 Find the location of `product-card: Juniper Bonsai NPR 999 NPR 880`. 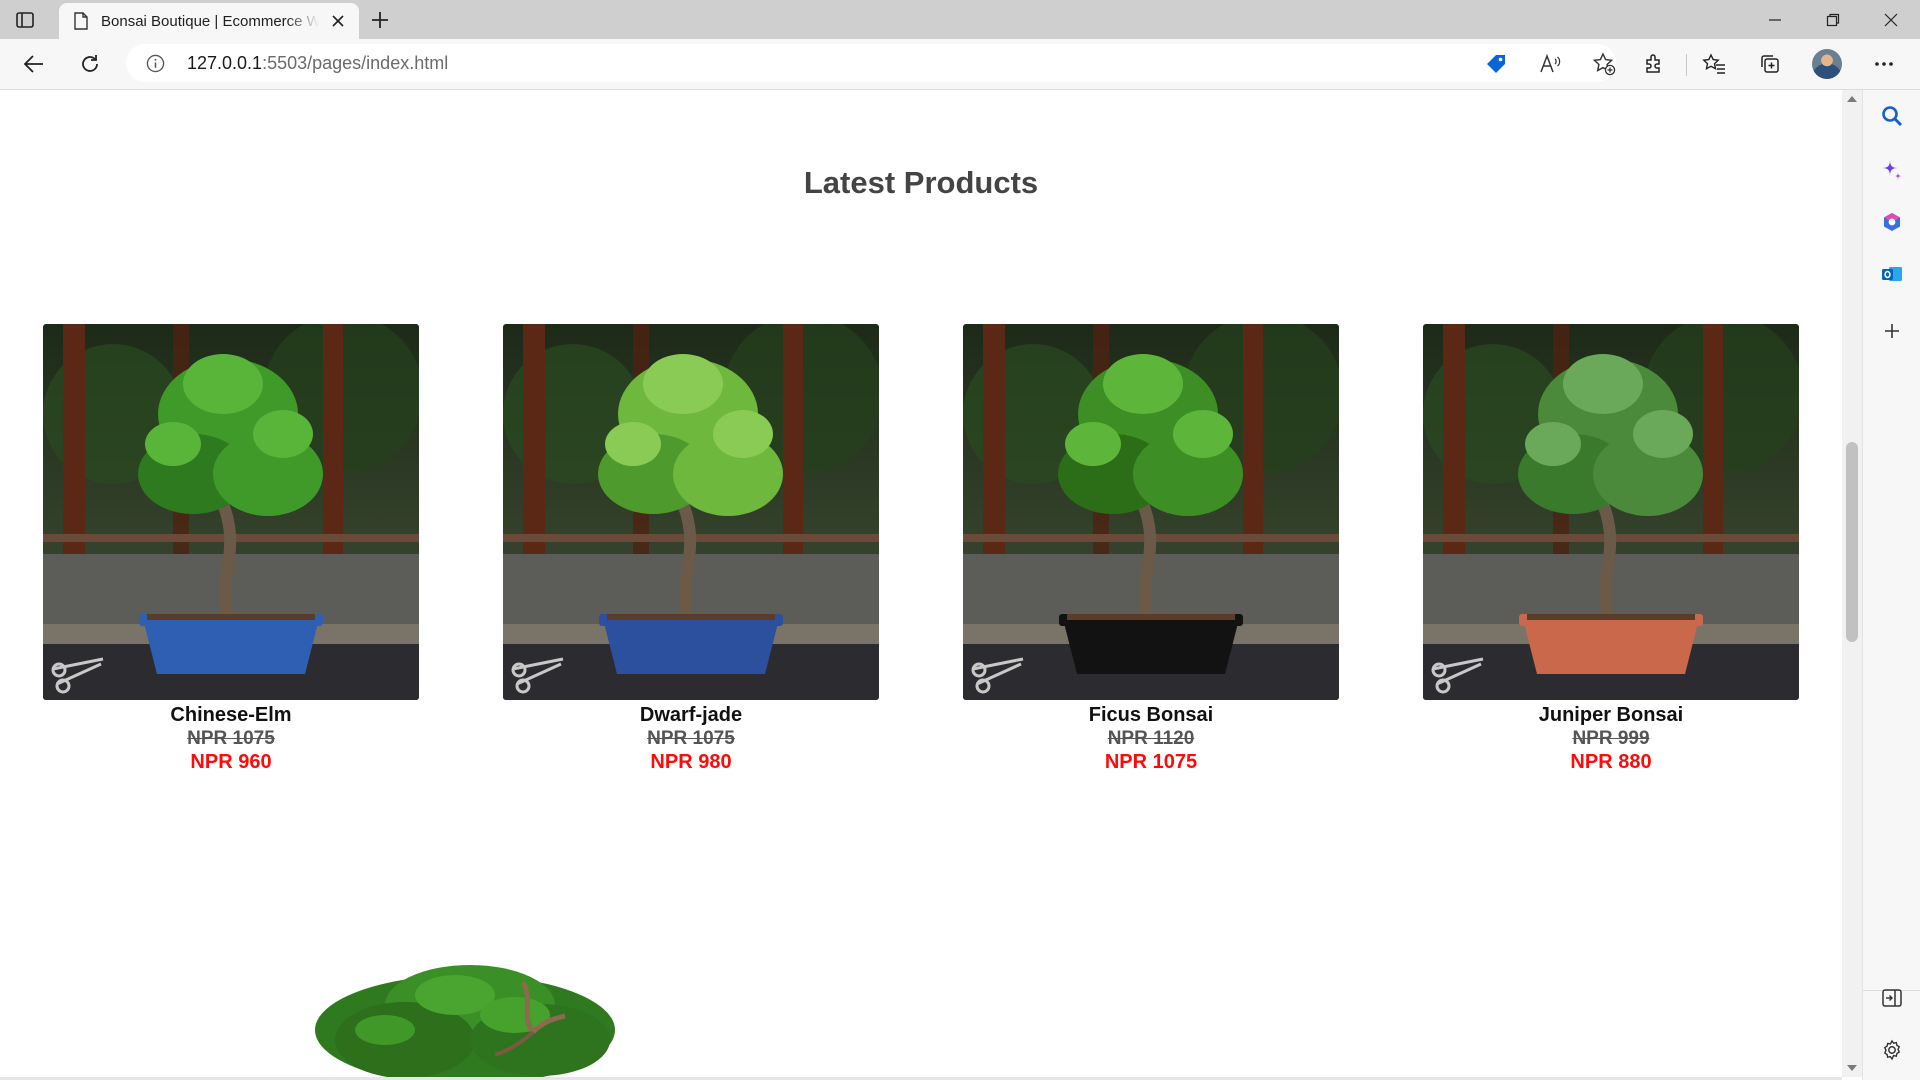

product-card: Juniper Bonsai NPR 999 NPR 880 is located at coordinates (1611, 549).